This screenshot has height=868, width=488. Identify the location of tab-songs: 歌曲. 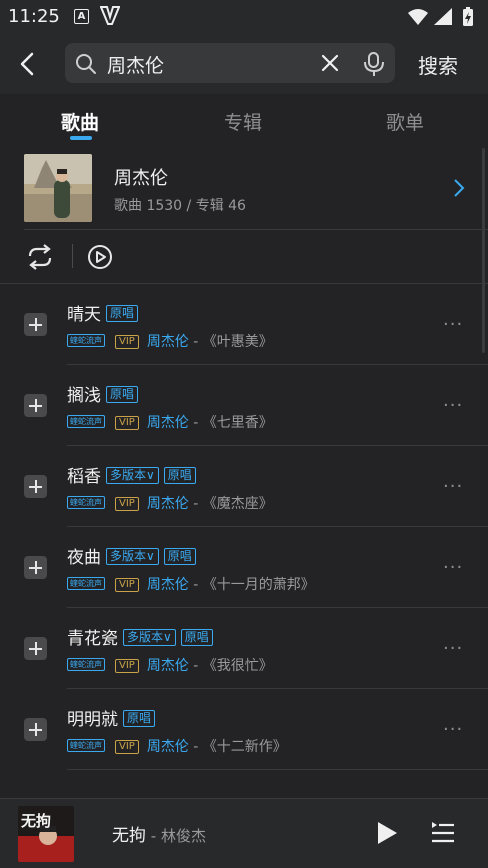
(80, 121).